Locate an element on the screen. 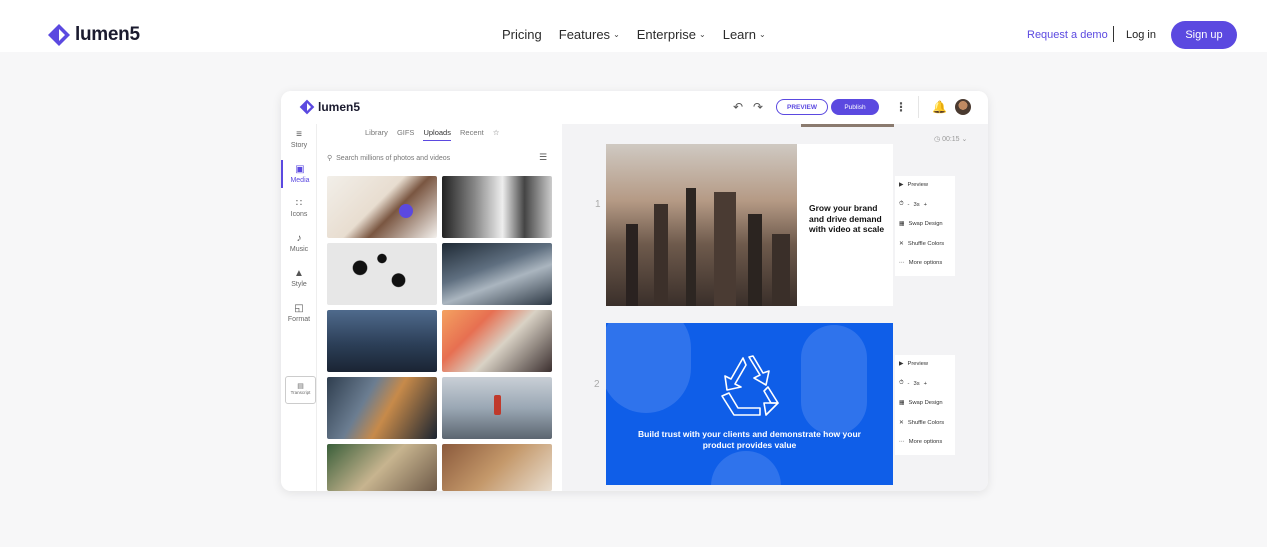 This screenshot has height=547, width=1267. slide-number: 1 is located at coordinates (598, 204).